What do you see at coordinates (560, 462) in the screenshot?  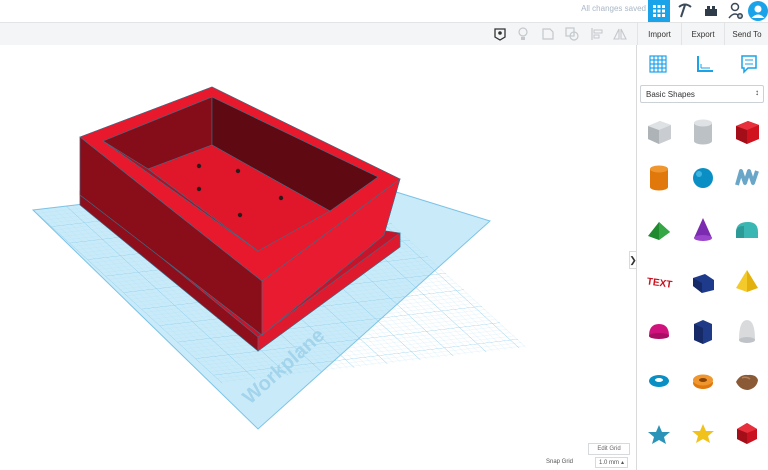 I see `snap-grid-label: Snap Grid` at bounding box center [560, 462].